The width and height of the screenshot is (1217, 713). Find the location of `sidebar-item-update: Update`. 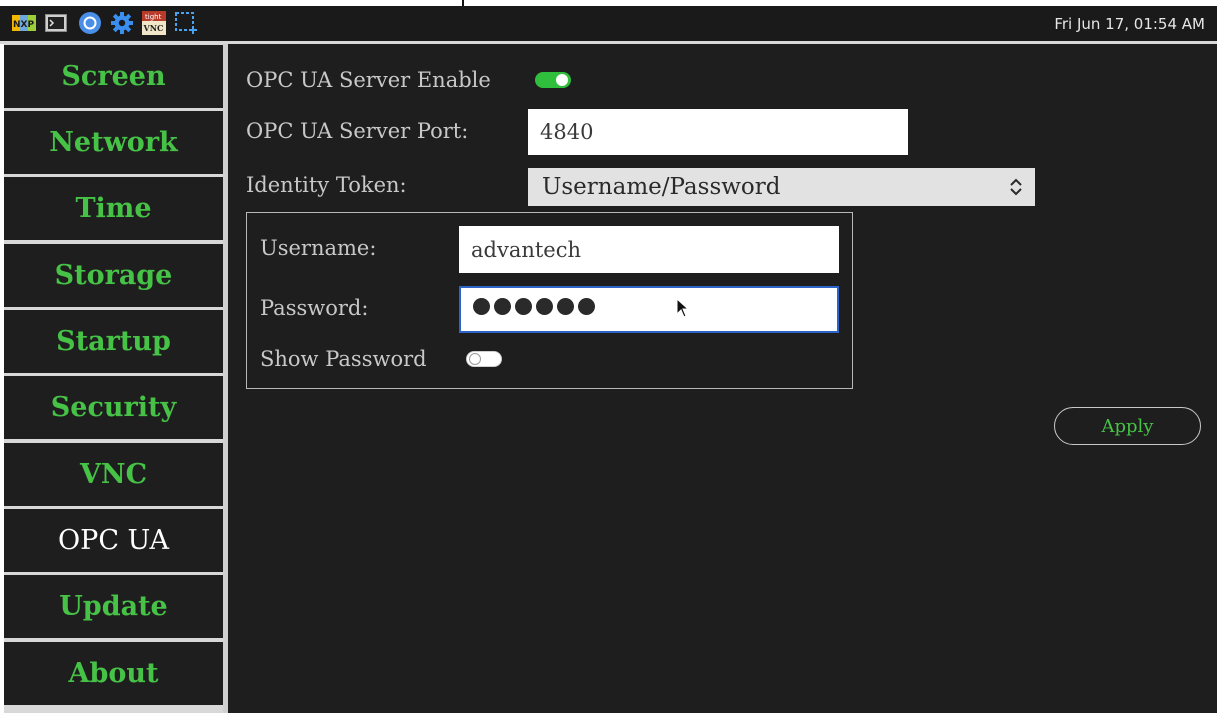

sidebar-item-update: Update is located at coordinates (113, 606).